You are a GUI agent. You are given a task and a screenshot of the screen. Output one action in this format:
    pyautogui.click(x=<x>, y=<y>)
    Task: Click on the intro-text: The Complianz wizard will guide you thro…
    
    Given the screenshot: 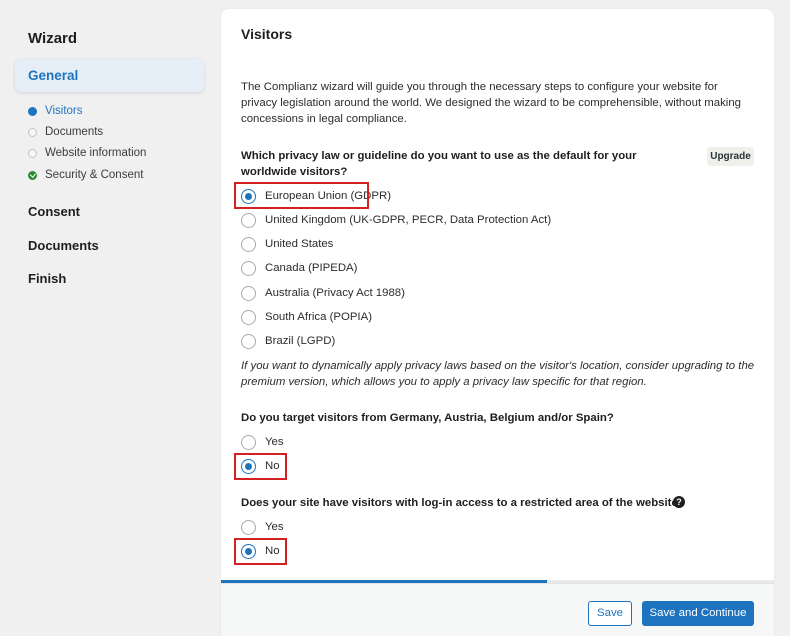 What is the action you would take?
    pyautogui.click(x=491, y=103)
    